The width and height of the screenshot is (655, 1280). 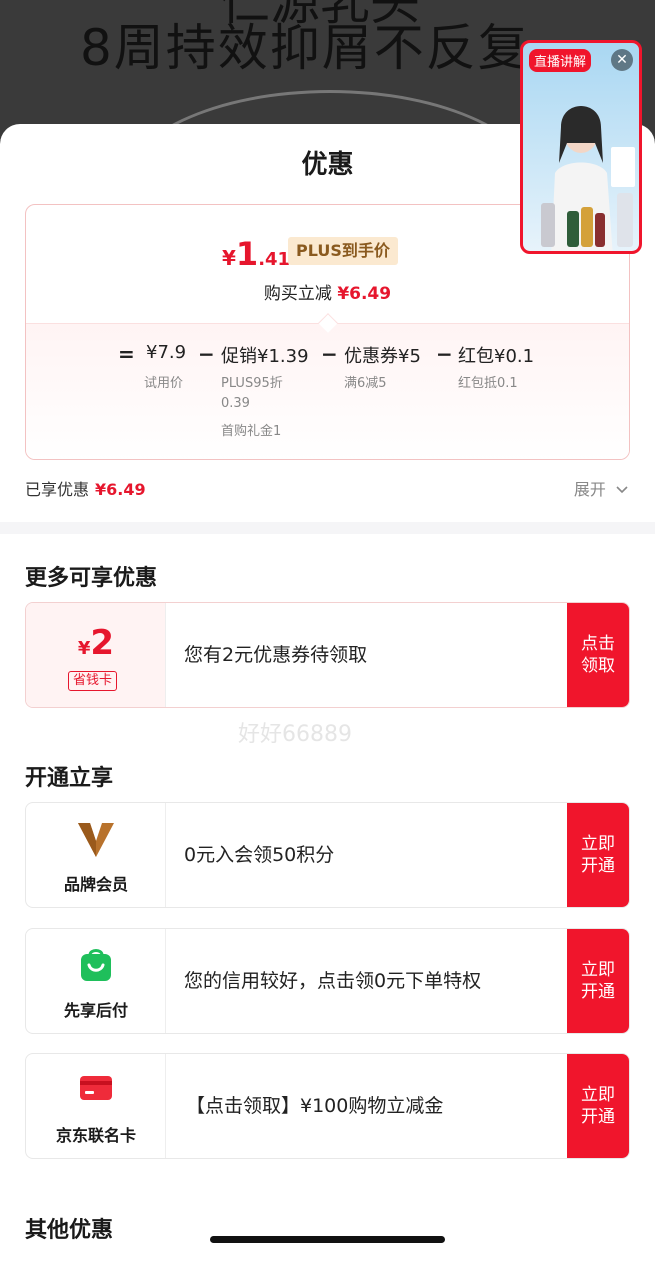 What do you see at coordinates (95, 1010) in the screenshot?
I see `pay-later-label: 先享后付` at bounding box center [95, 1010].